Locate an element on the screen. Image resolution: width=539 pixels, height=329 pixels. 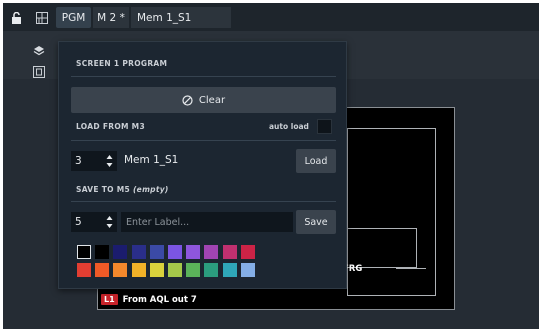
source-badge: L1 From AQL out 7 is located at coordinates (149, 299).